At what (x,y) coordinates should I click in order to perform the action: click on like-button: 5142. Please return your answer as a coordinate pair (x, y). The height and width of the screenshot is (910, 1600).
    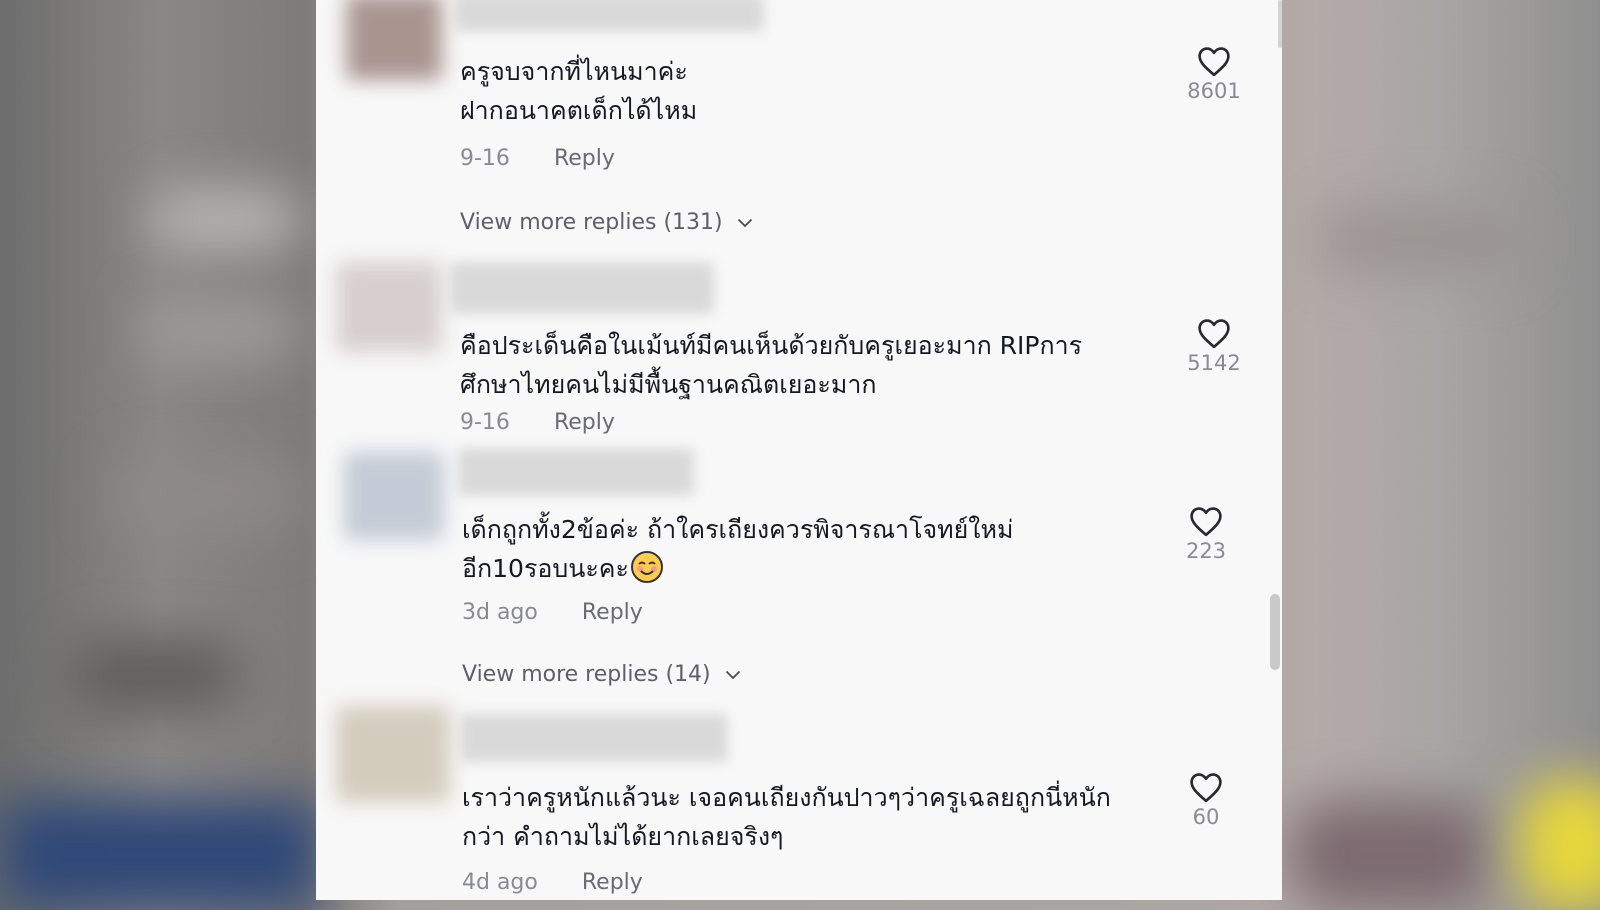
    Looking at the image, I should click on (1214, 346).